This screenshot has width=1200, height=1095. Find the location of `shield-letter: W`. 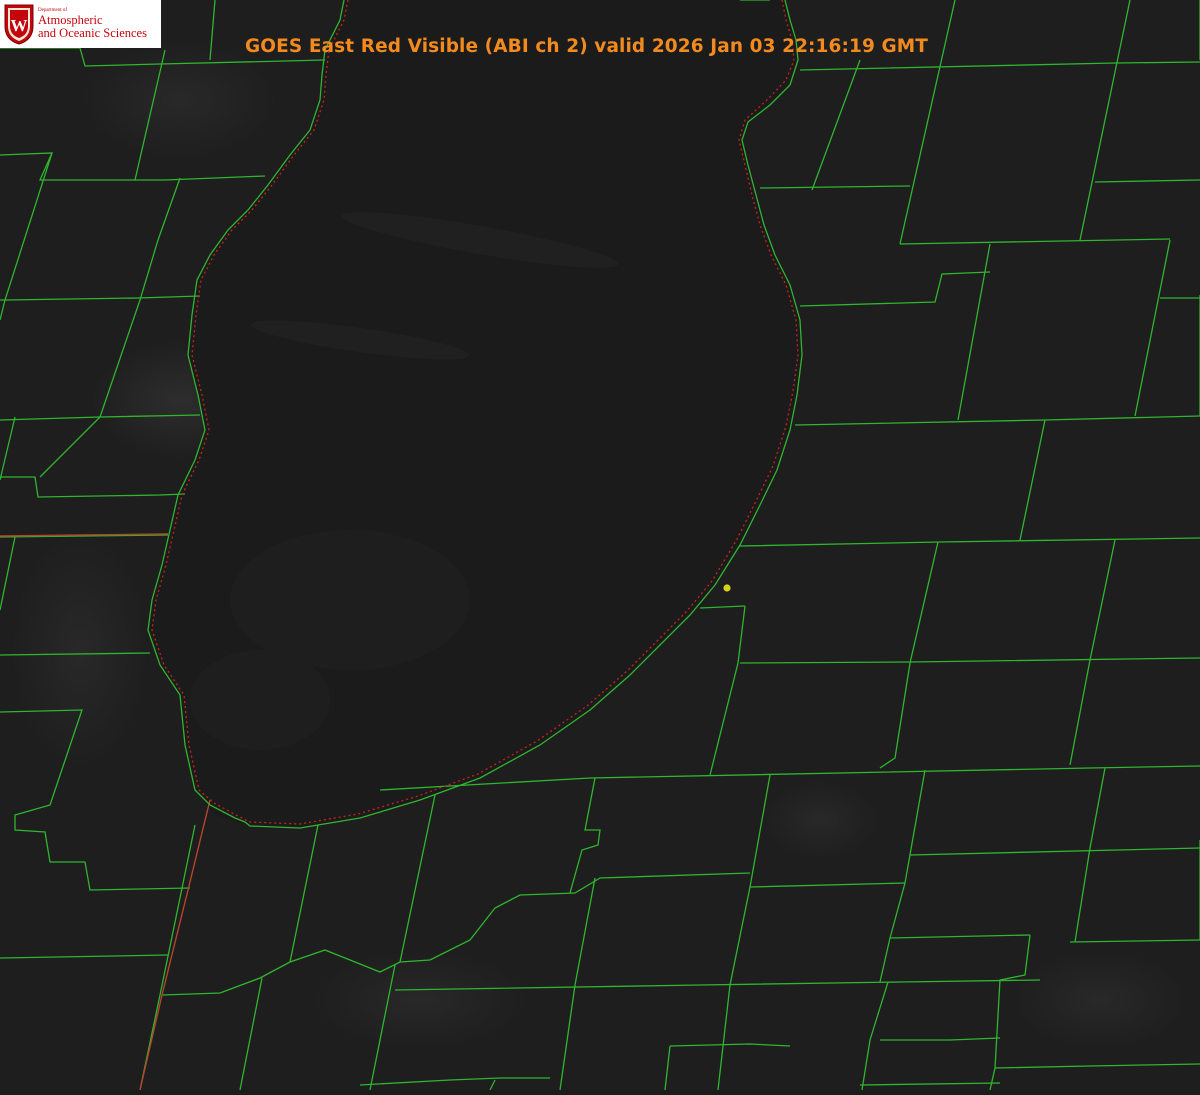

shield-letter: W is located at coordinates (19, 25).